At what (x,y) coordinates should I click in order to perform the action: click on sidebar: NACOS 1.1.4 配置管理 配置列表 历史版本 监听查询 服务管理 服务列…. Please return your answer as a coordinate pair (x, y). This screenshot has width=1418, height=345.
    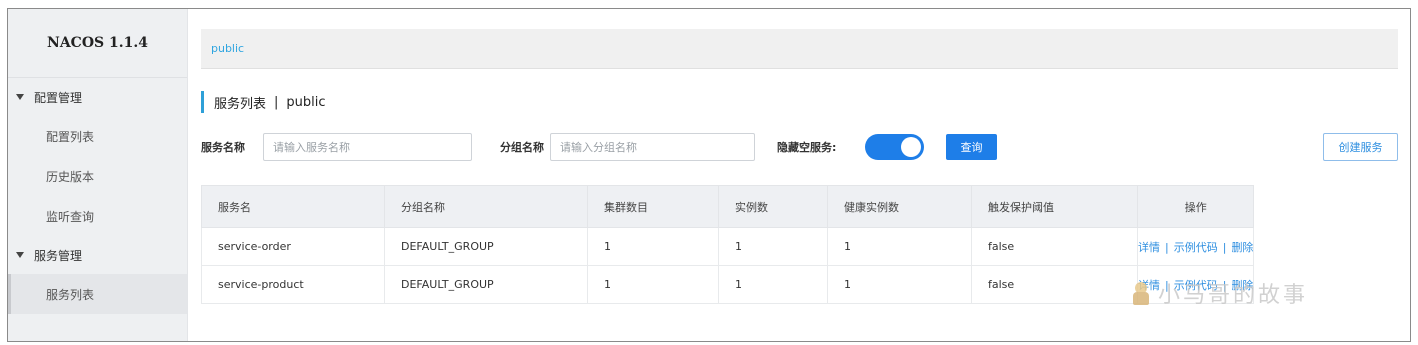
    Looking at the image, I should click on (98, 175).